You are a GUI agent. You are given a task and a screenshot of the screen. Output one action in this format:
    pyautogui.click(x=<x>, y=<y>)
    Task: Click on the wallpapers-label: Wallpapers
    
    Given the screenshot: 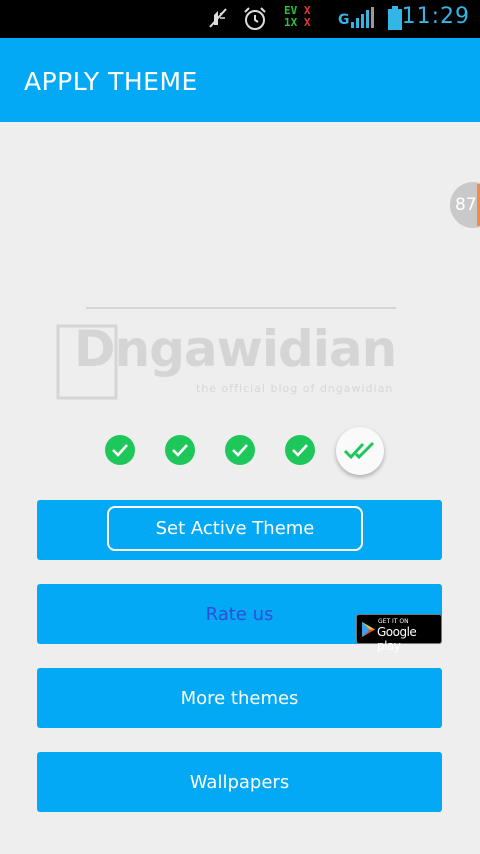 What is the action you would take?
    pyautogui.click(x=239, y=782)
    